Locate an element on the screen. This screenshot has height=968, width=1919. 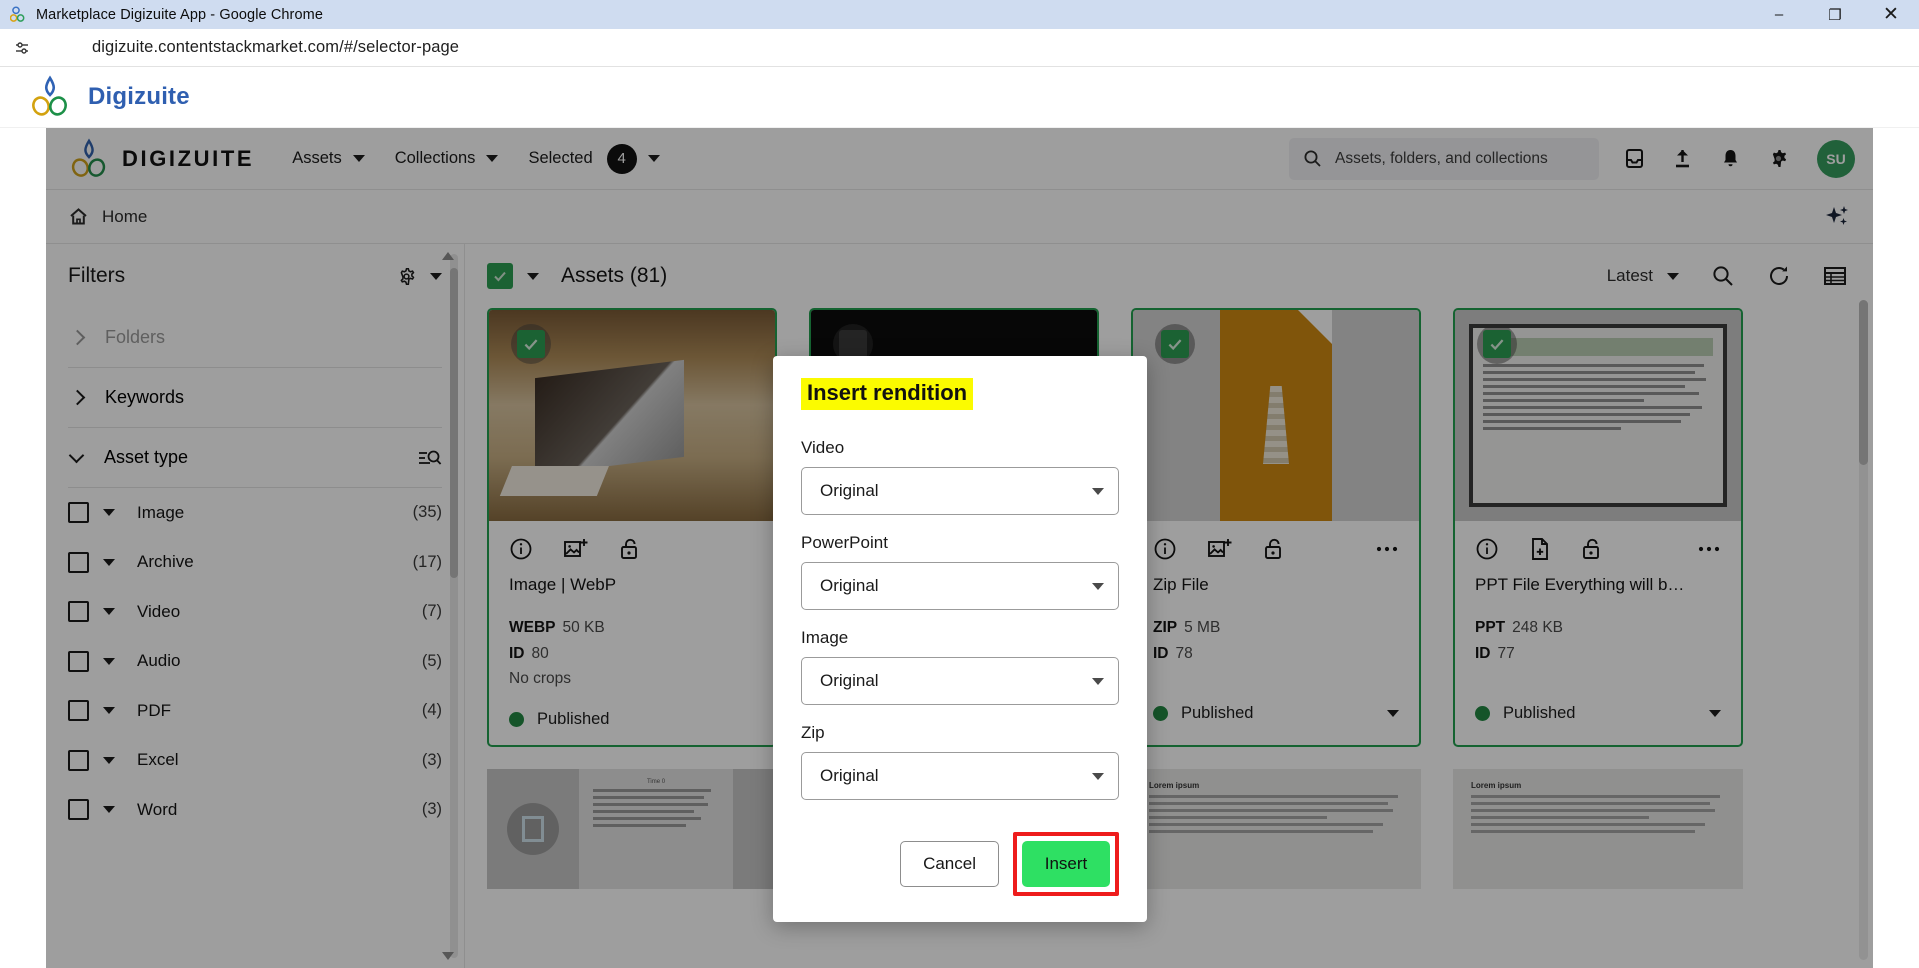
select-zip-rendition: Original is located at coordinates (960, 776).